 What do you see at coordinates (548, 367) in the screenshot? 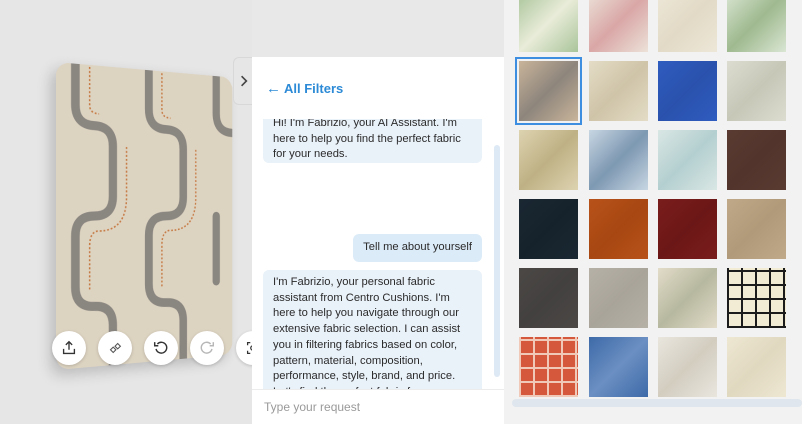
I see `fabric-swatch-red-gingham` at bounding box center [548, 367].